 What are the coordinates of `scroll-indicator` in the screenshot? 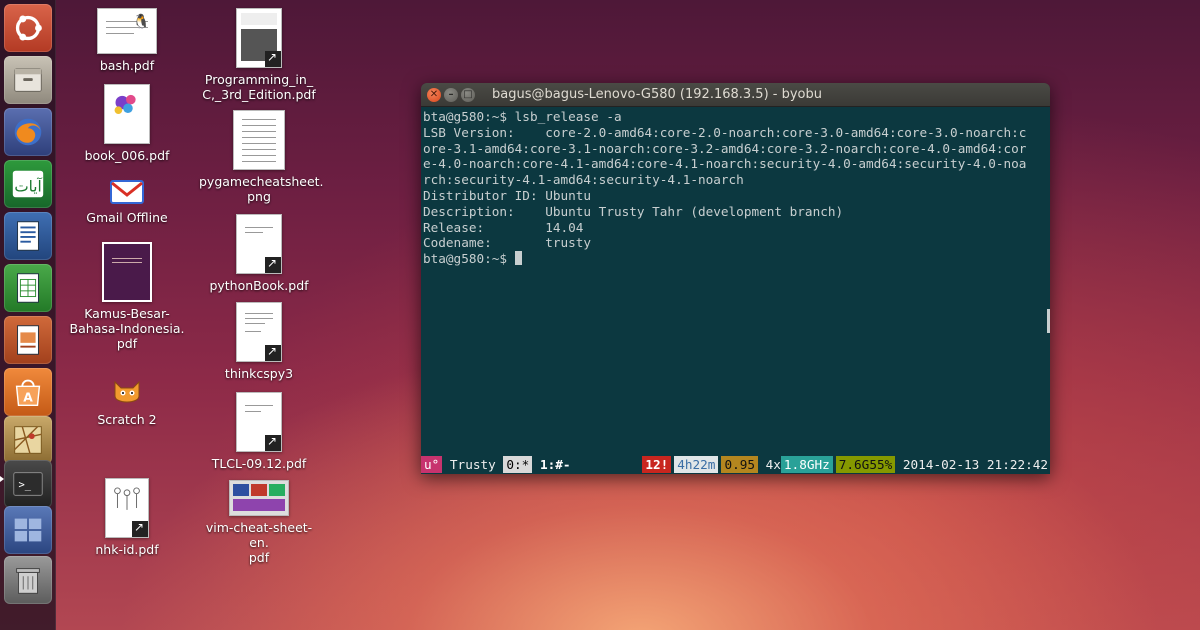 It's located at (1048, 321).